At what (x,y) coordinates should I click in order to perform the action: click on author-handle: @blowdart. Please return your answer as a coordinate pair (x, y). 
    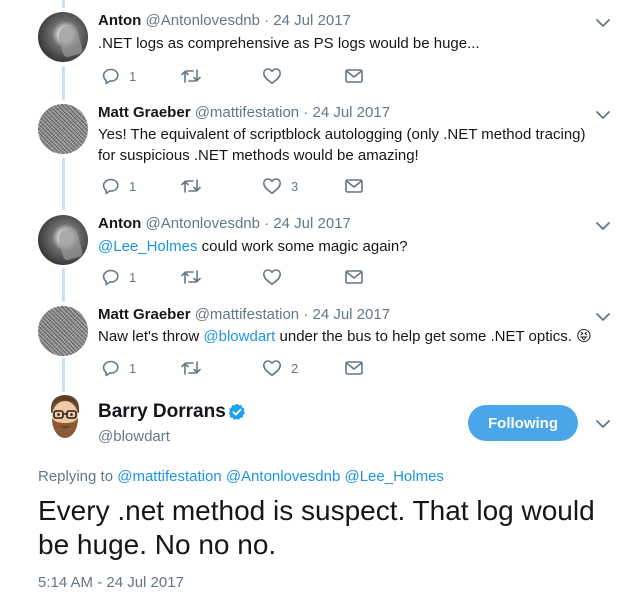
    Looking at the image, I should click on (134, 436).